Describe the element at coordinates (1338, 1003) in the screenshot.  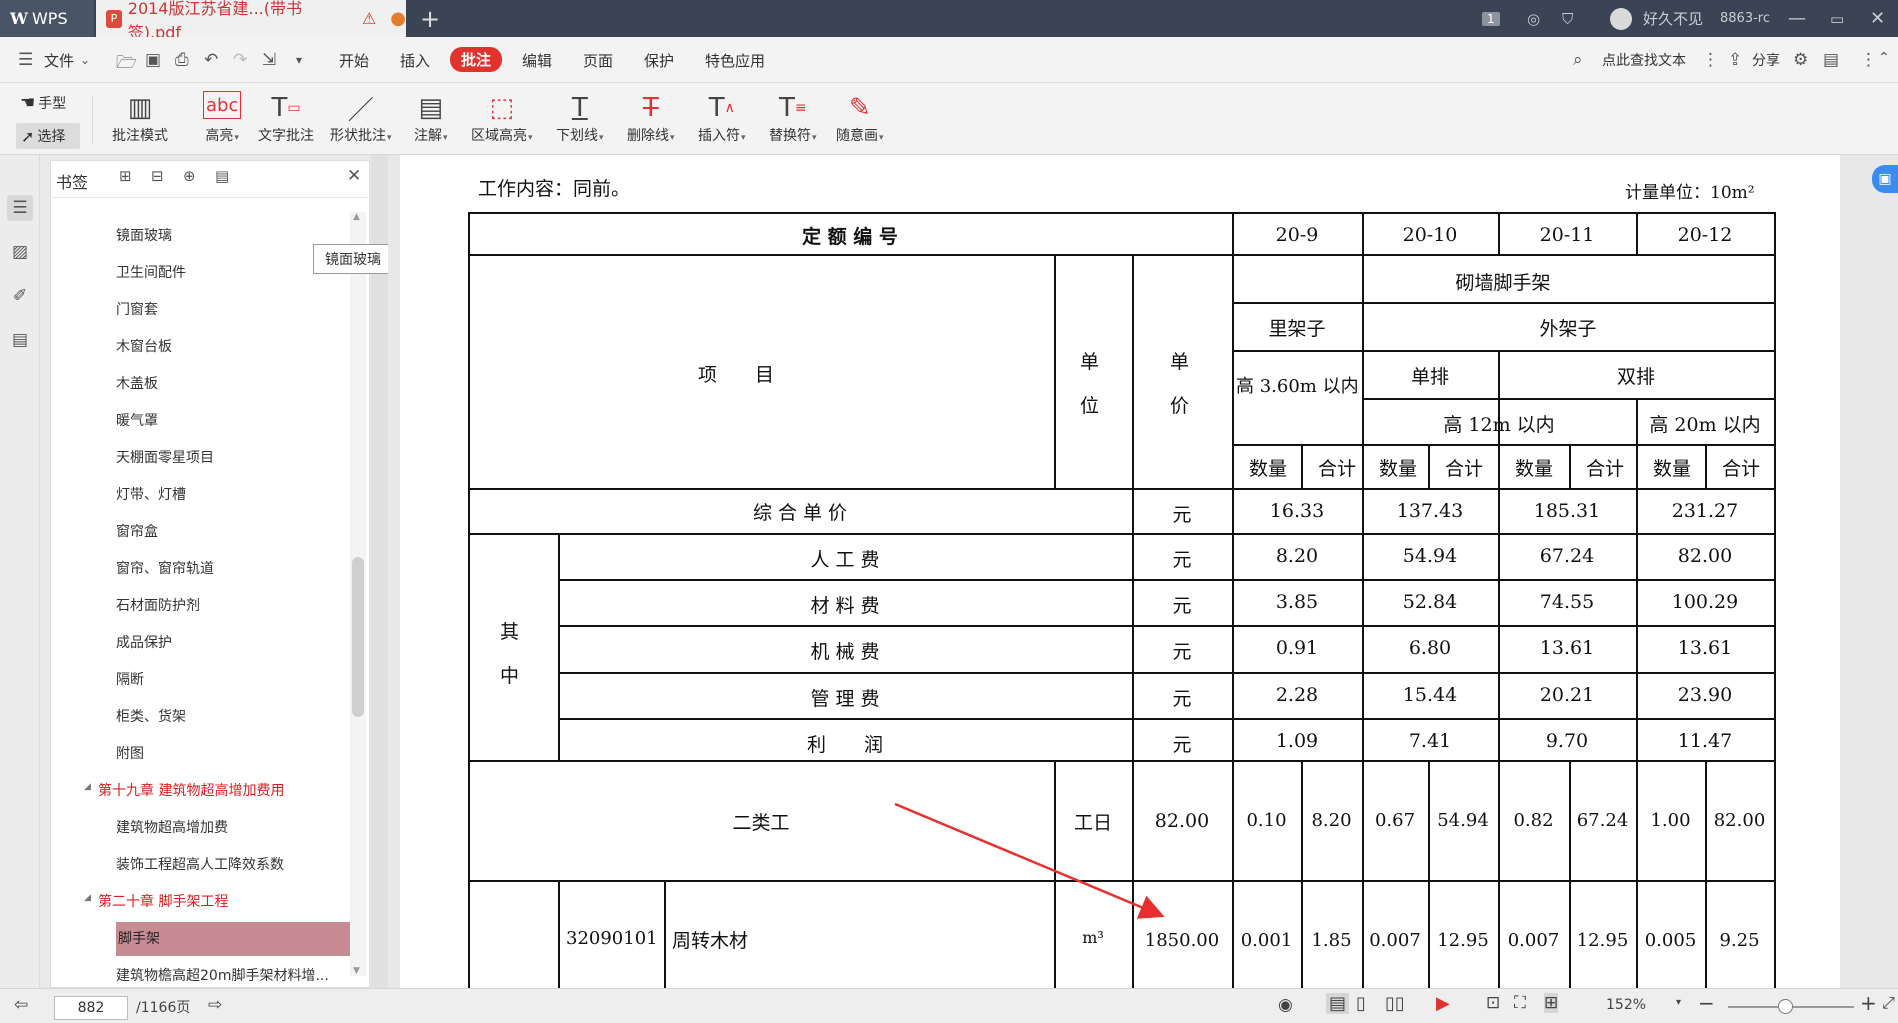
I see `continuous-view-icon: ▤` at that location.